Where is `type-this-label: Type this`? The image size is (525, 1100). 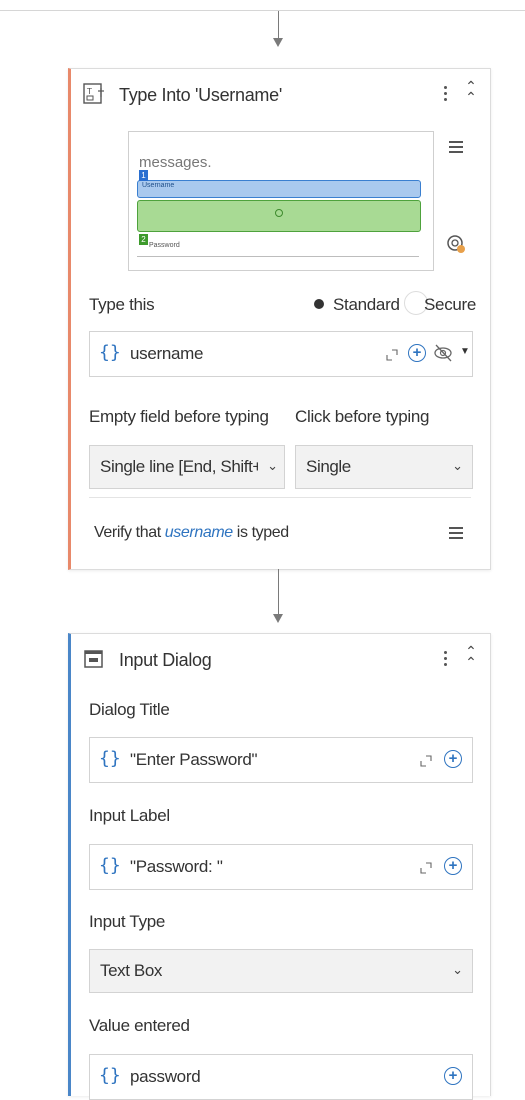 type-this-label: Type this is located at coordinates (122, 304).